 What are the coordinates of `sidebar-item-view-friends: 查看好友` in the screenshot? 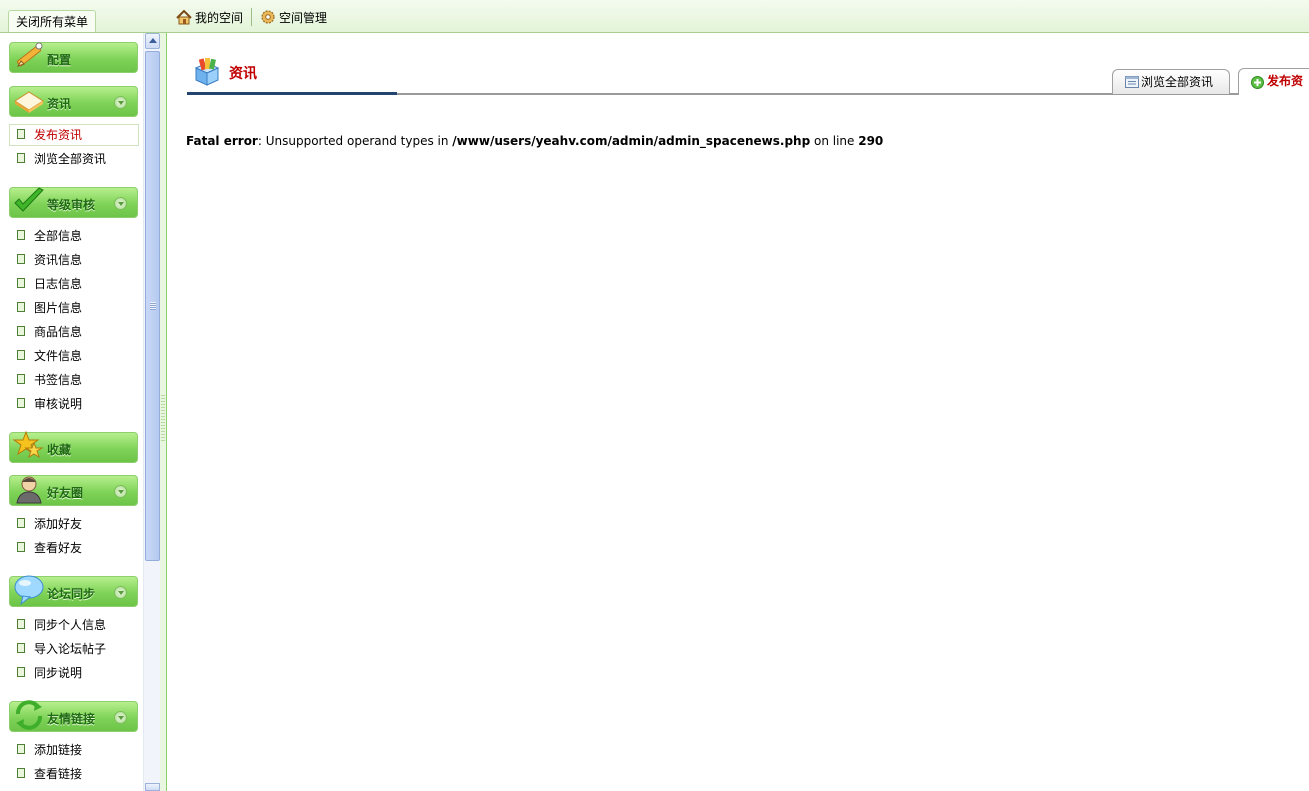 It's located at (74, 548).